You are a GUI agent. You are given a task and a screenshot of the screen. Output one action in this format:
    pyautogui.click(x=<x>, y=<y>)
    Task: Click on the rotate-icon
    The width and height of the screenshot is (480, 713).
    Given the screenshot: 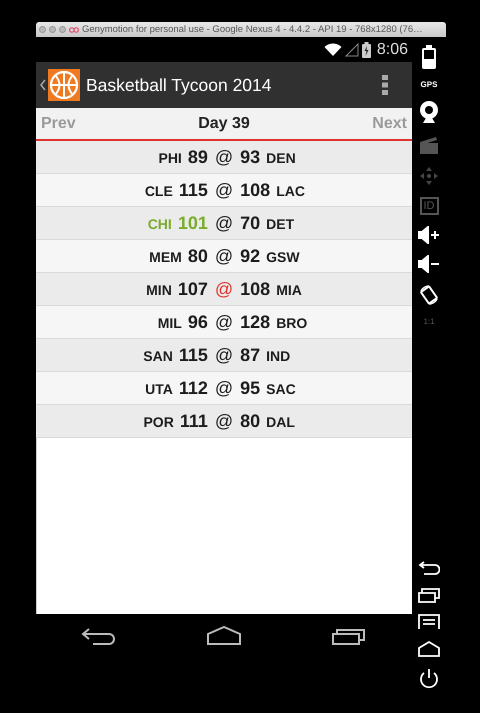 What is the action you would take?
    pyautogui.click(x=429, y=295)
    